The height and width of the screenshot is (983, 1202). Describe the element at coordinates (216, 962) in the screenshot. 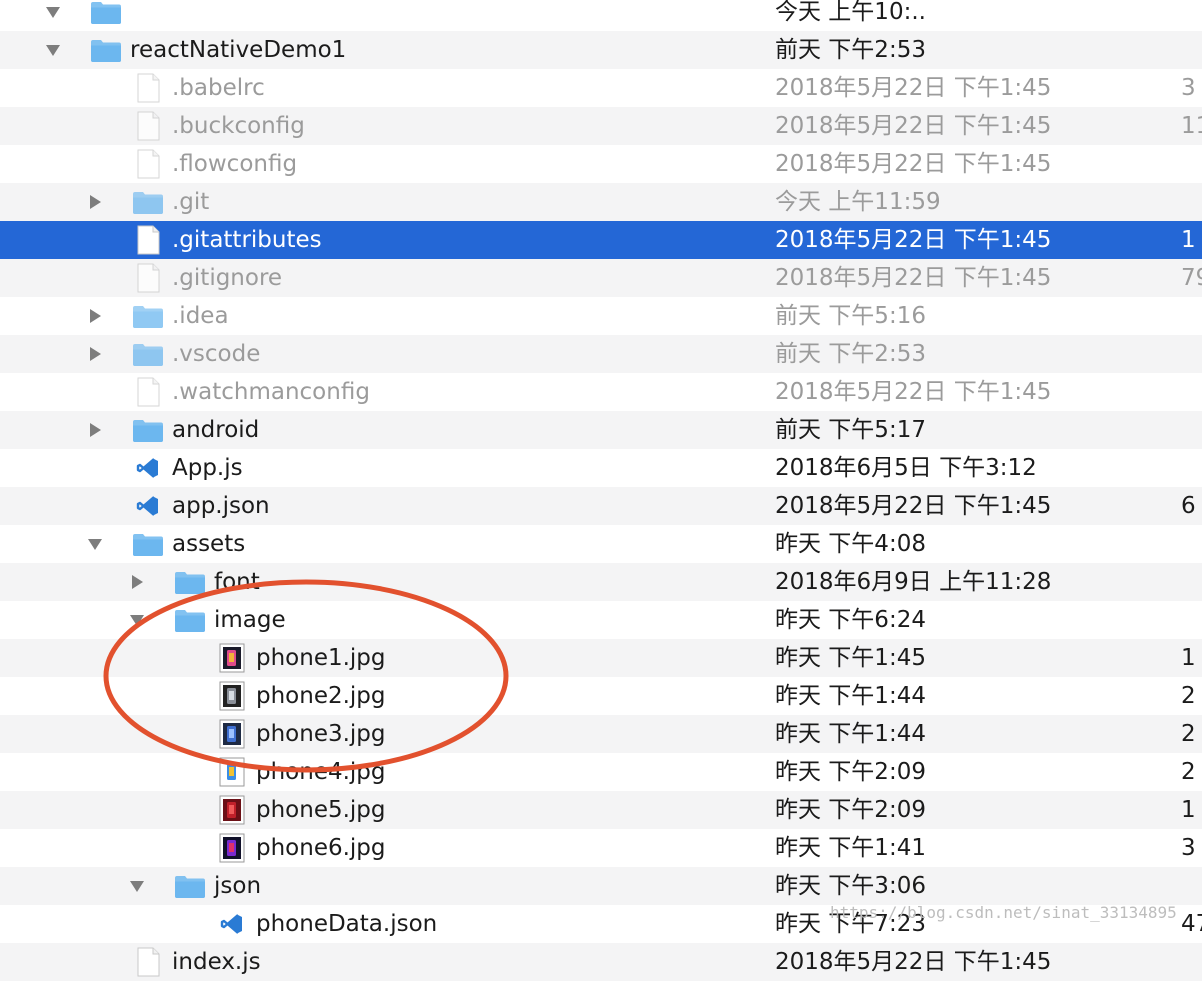

I see `file-name: index.js` at that location.